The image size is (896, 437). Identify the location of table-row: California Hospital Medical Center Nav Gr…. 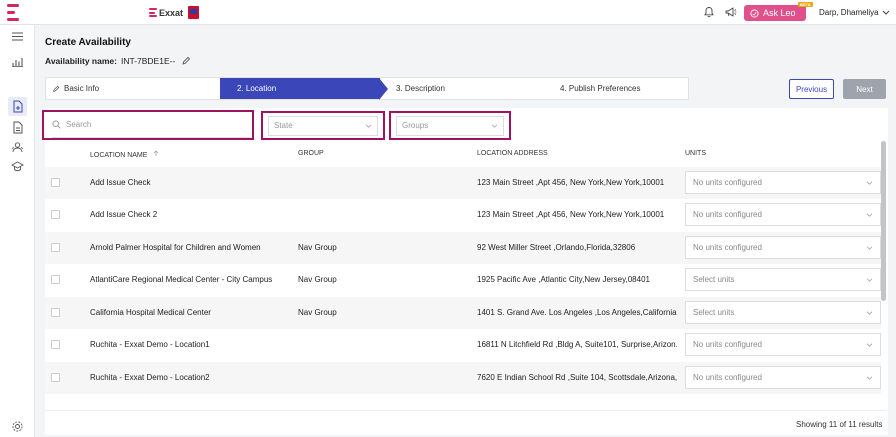
(463, 313).